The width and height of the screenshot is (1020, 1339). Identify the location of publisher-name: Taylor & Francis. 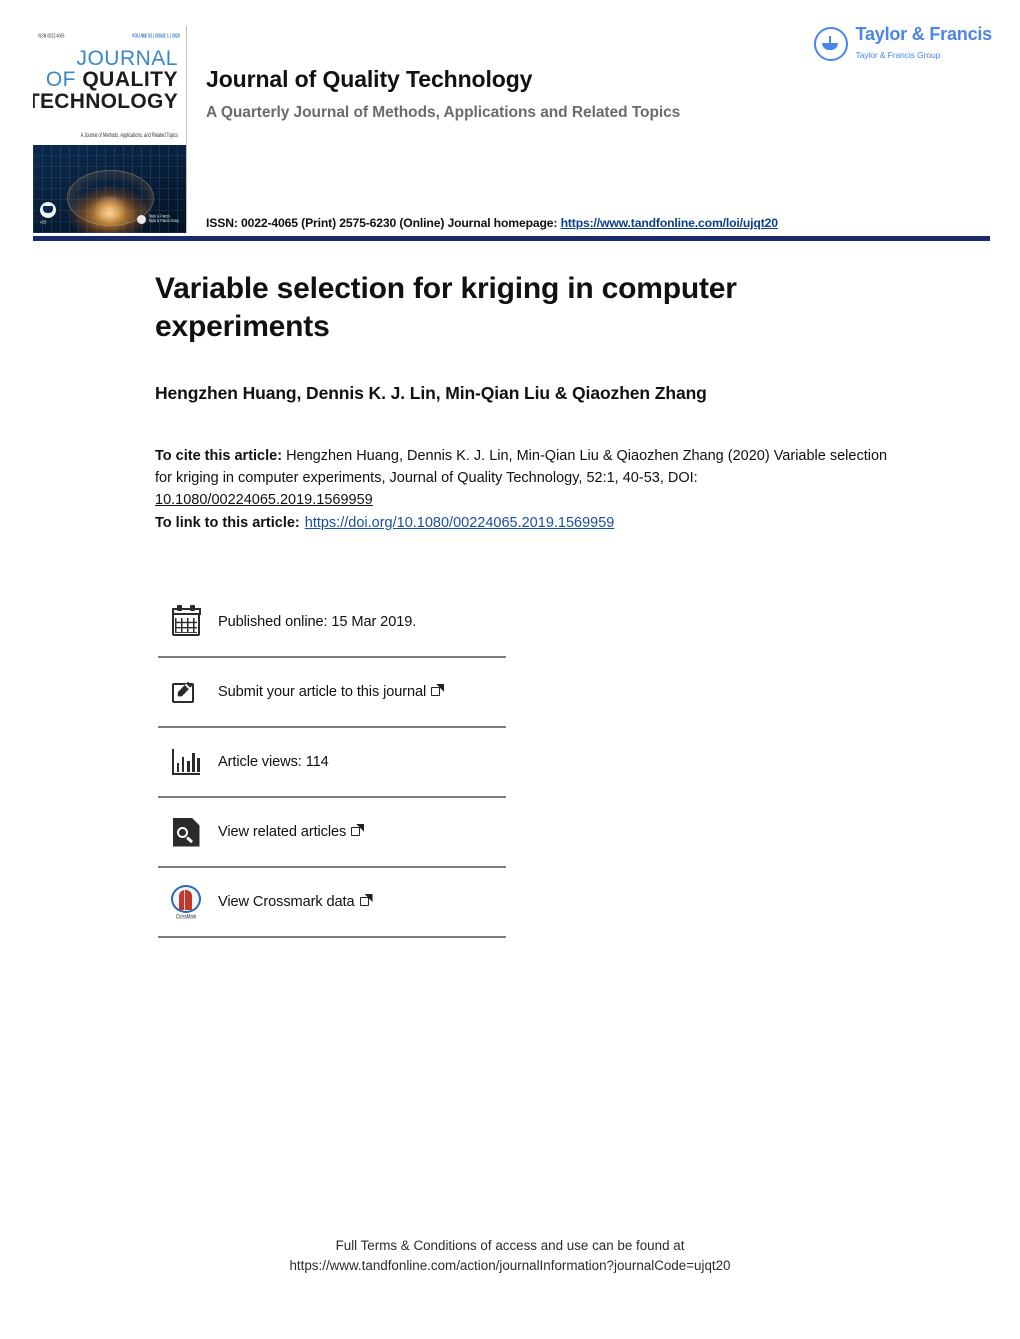
(923, 34).